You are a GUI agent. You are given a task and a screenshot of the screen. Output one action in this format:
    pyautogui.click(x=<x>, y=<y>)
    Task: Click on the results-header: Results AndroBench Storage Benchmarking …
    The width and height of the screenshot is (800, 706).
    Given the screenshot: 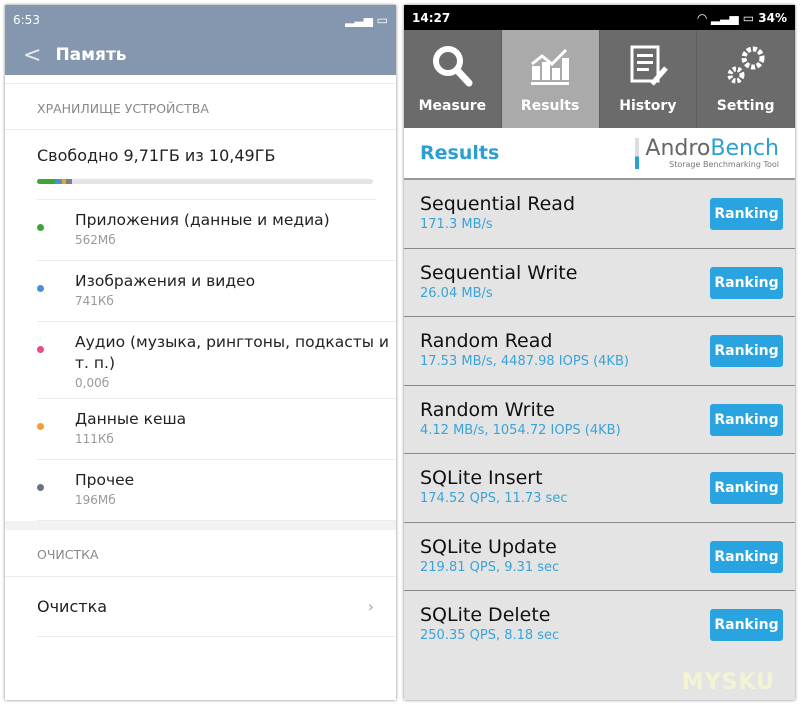 What is the action you would take?
    pyautogui.click(x=599, y=154)
    